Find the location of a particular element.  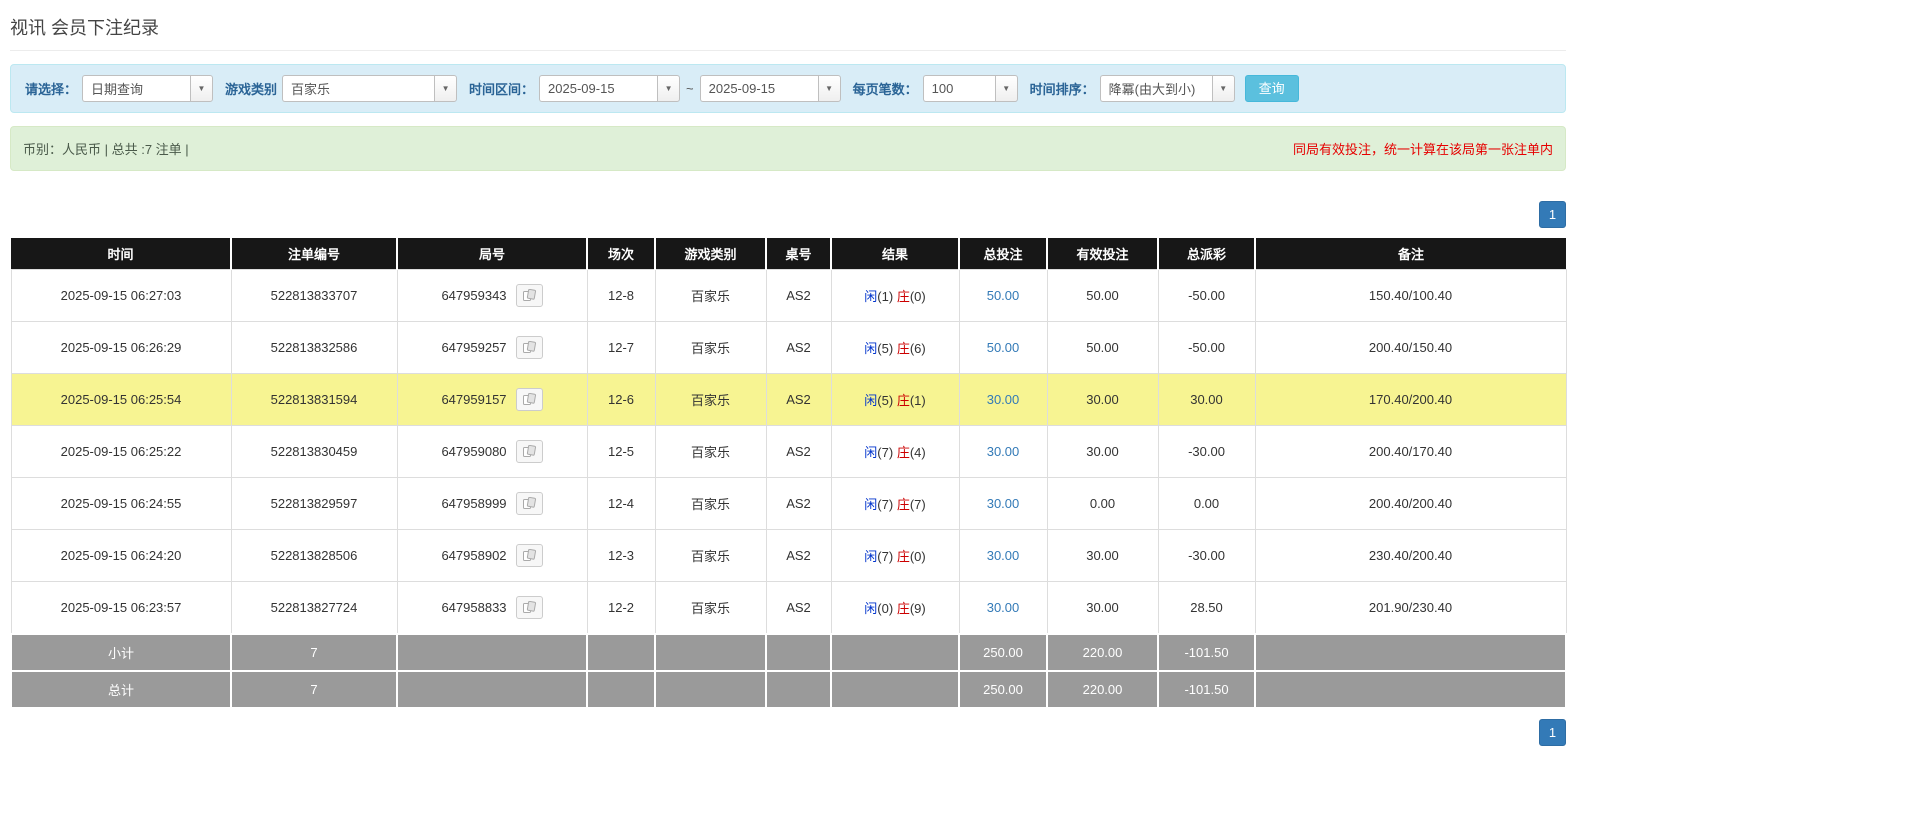

time-sort-label: 时间排序： is located at coordinates (1062, 89).